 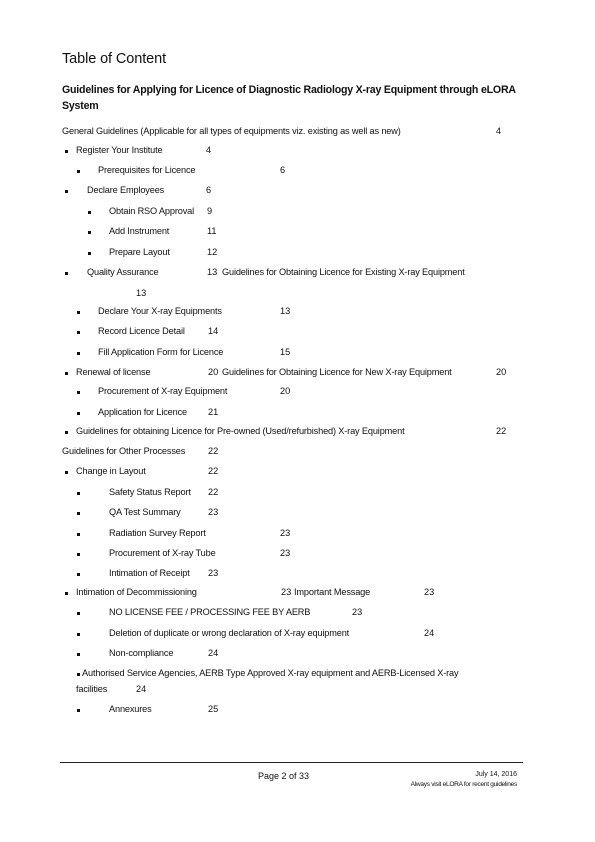 What do you see at coordinates (114, 59) in the screenshot?
I see `page-title: Table of Content` at bounding box center [114, 59].